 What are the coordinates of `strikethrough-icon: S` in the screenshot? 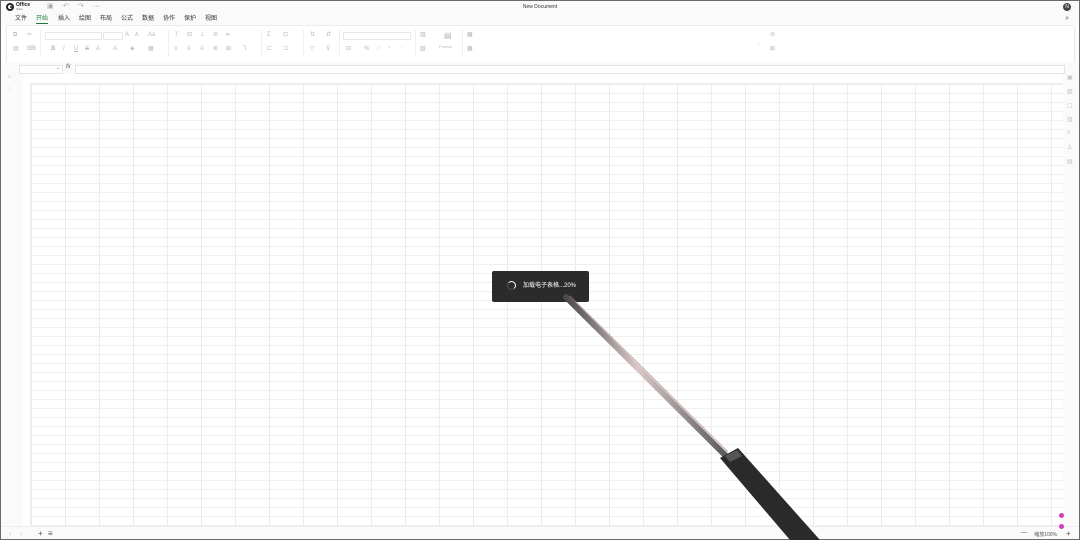 It's located at (87, 49).